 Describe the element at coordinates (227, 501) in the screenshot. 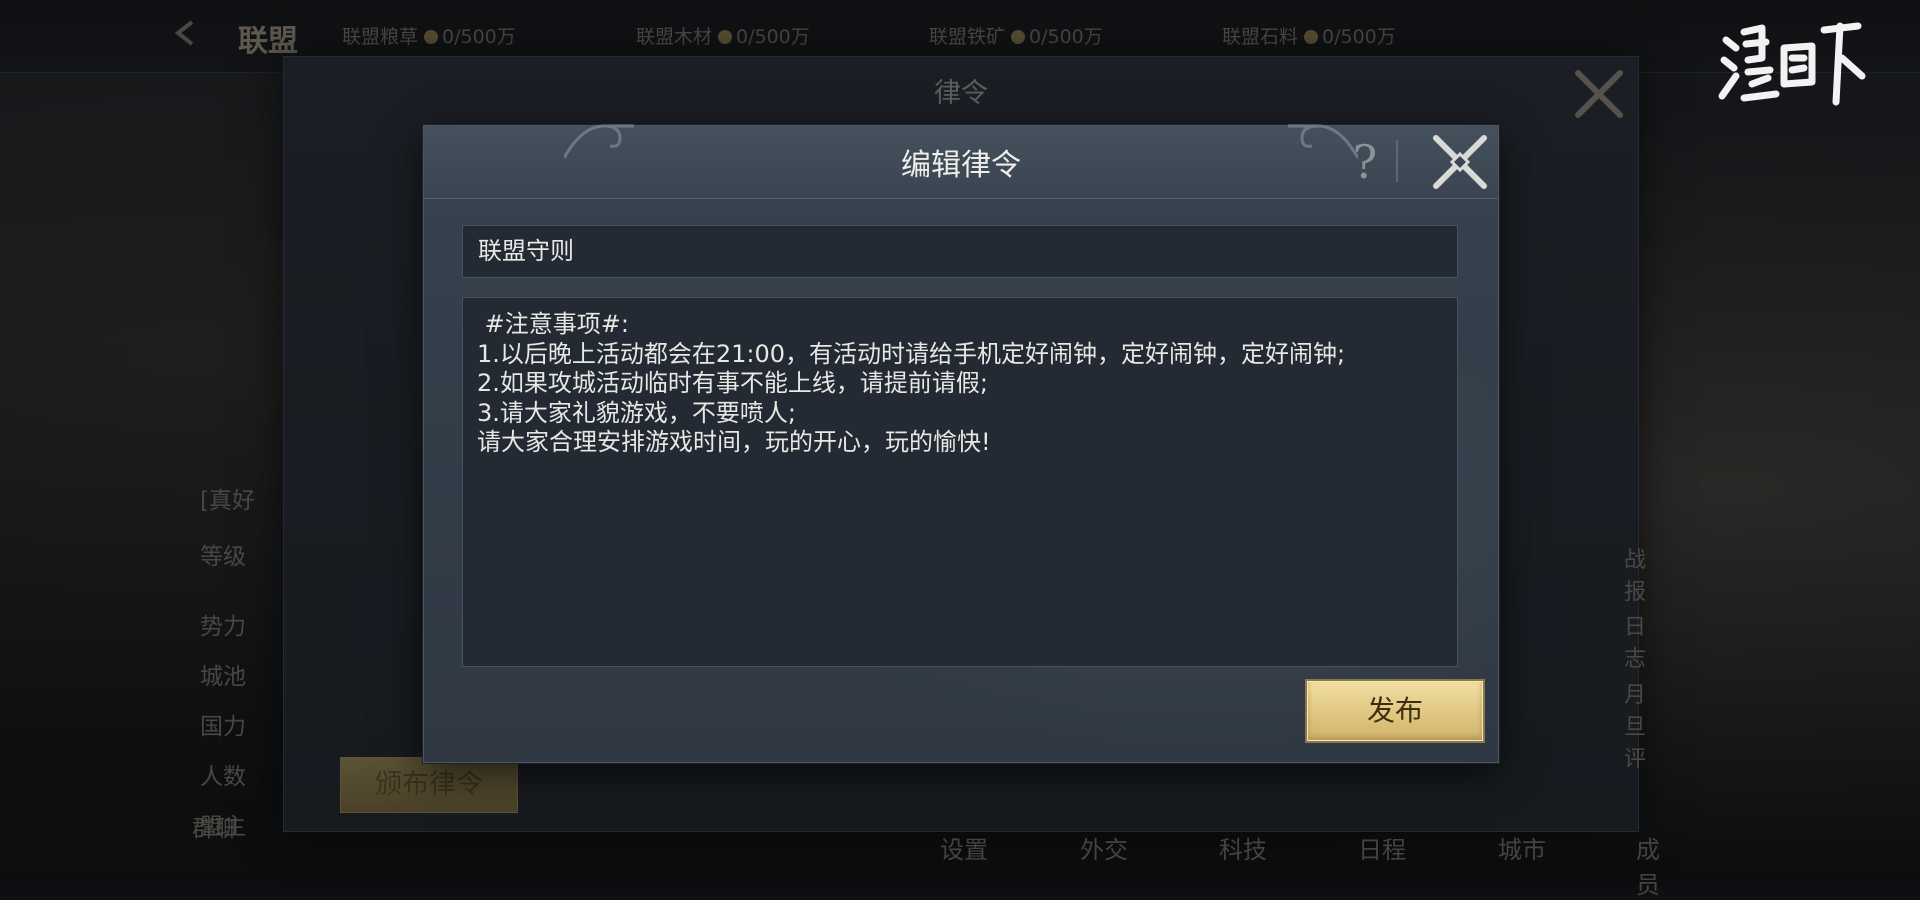

I see `info-row: [真好` at that location.